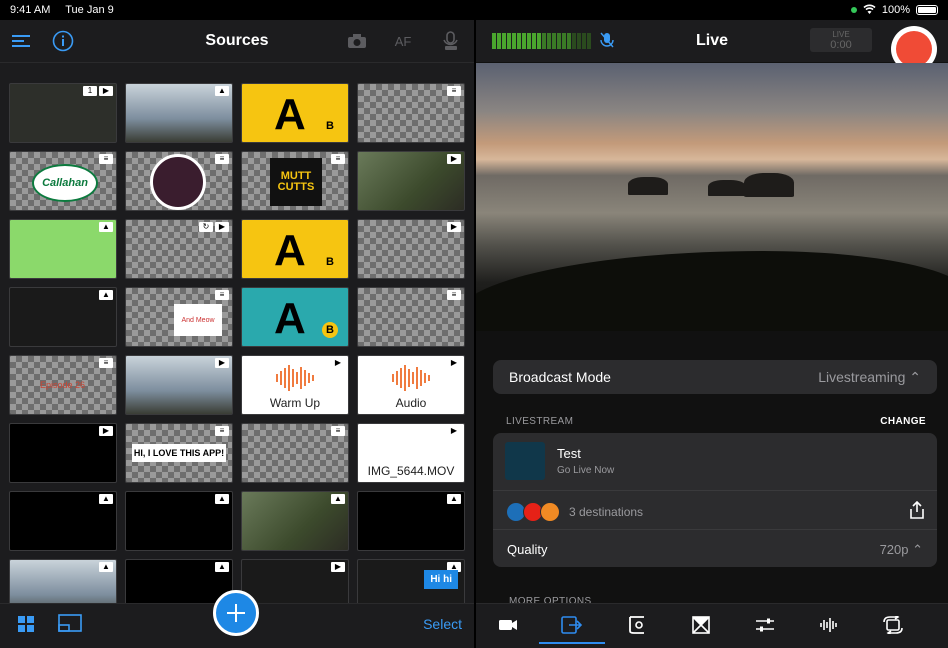 The image size is (948, 648). I want to click on add-source-button, so click(236, 613).